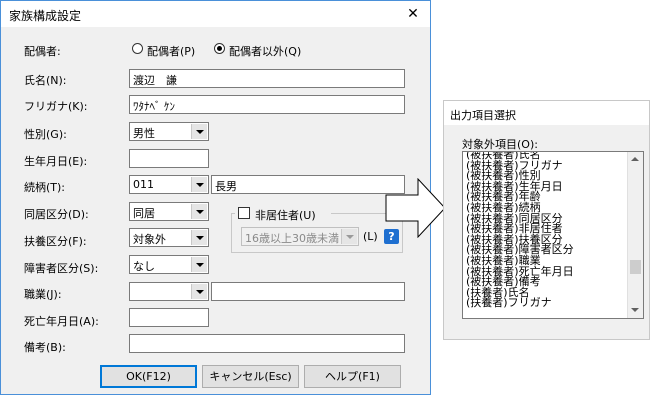  I want to click on disability-value: なし, so click(144, 266).